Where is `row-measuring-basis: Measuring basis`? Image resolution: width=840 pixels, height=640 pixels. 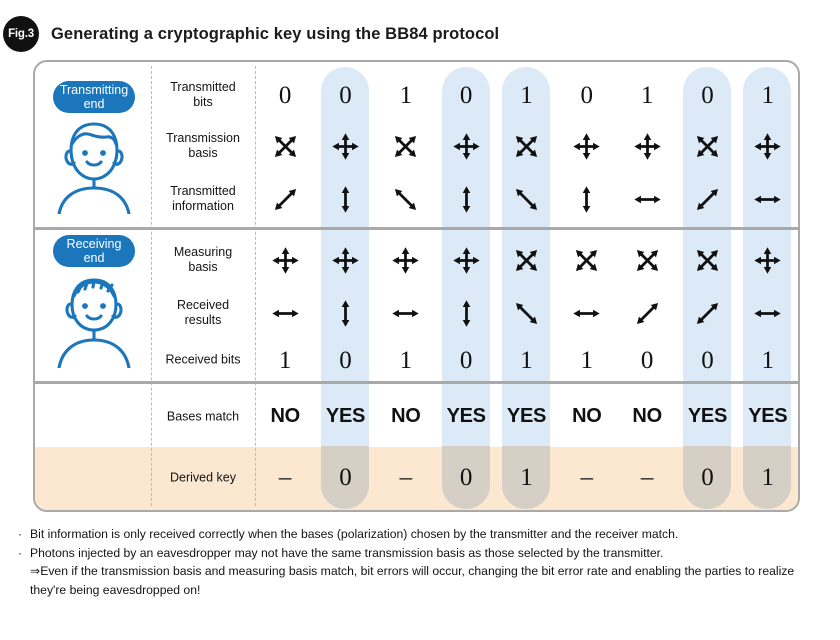
row-measuring-basis: Measuring basis is located at coordinates (416, 260).